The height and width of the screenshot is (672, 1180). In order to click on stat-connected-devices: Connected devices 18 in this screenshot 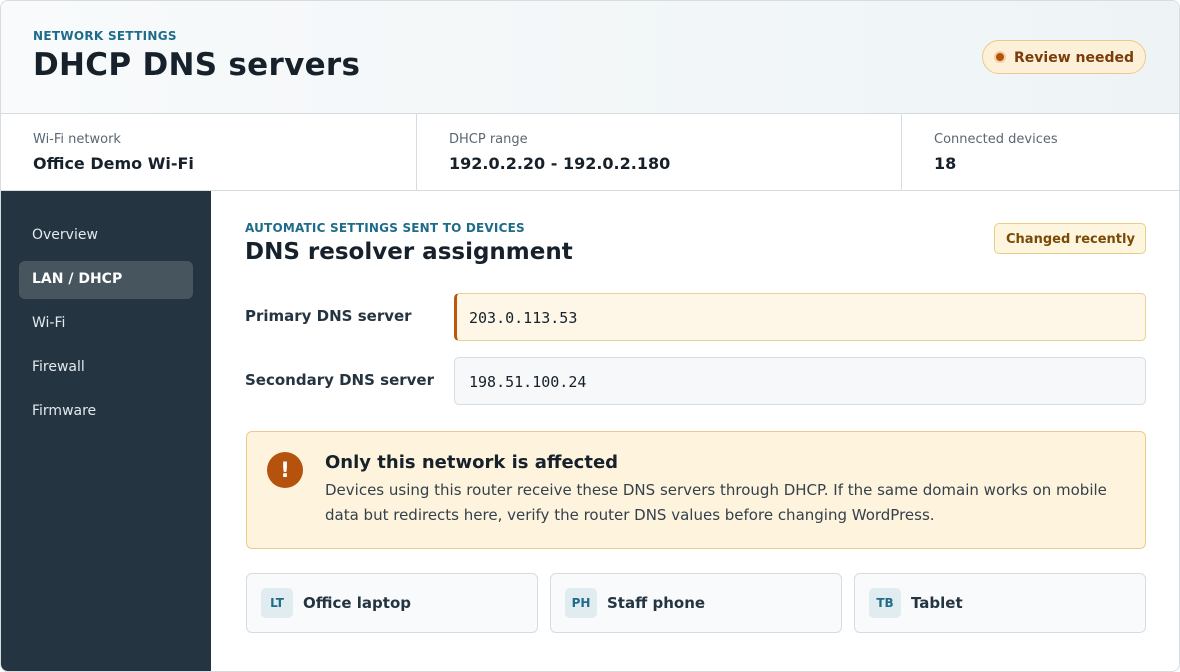, I will do `click(1040, 152)`.